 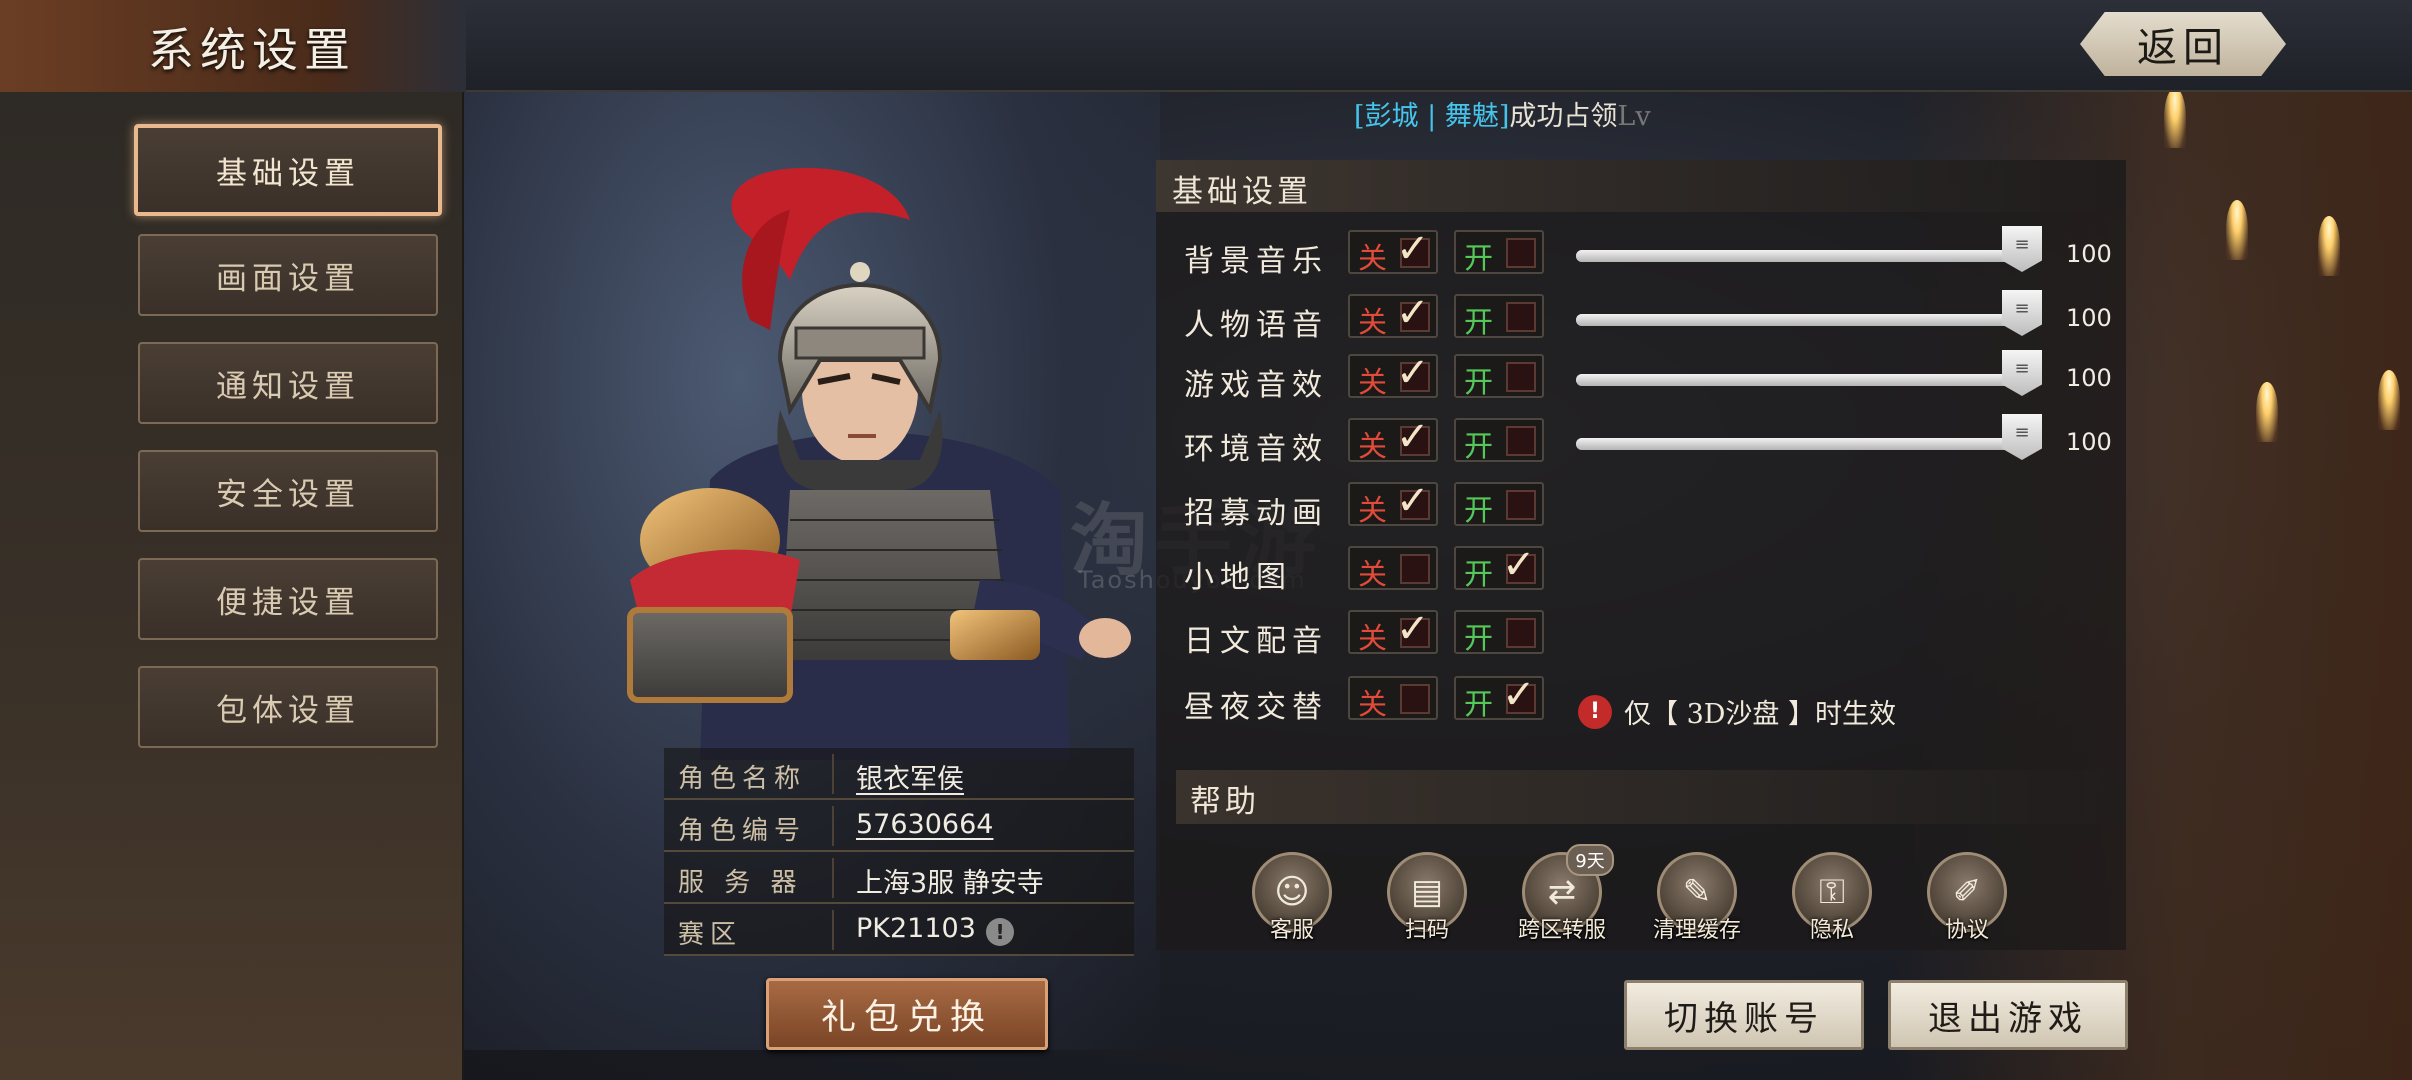 What do you see at coordinates (924, 824) in the screenshot?
I see `character-id: 57630664` at bounding box center [924, 824].